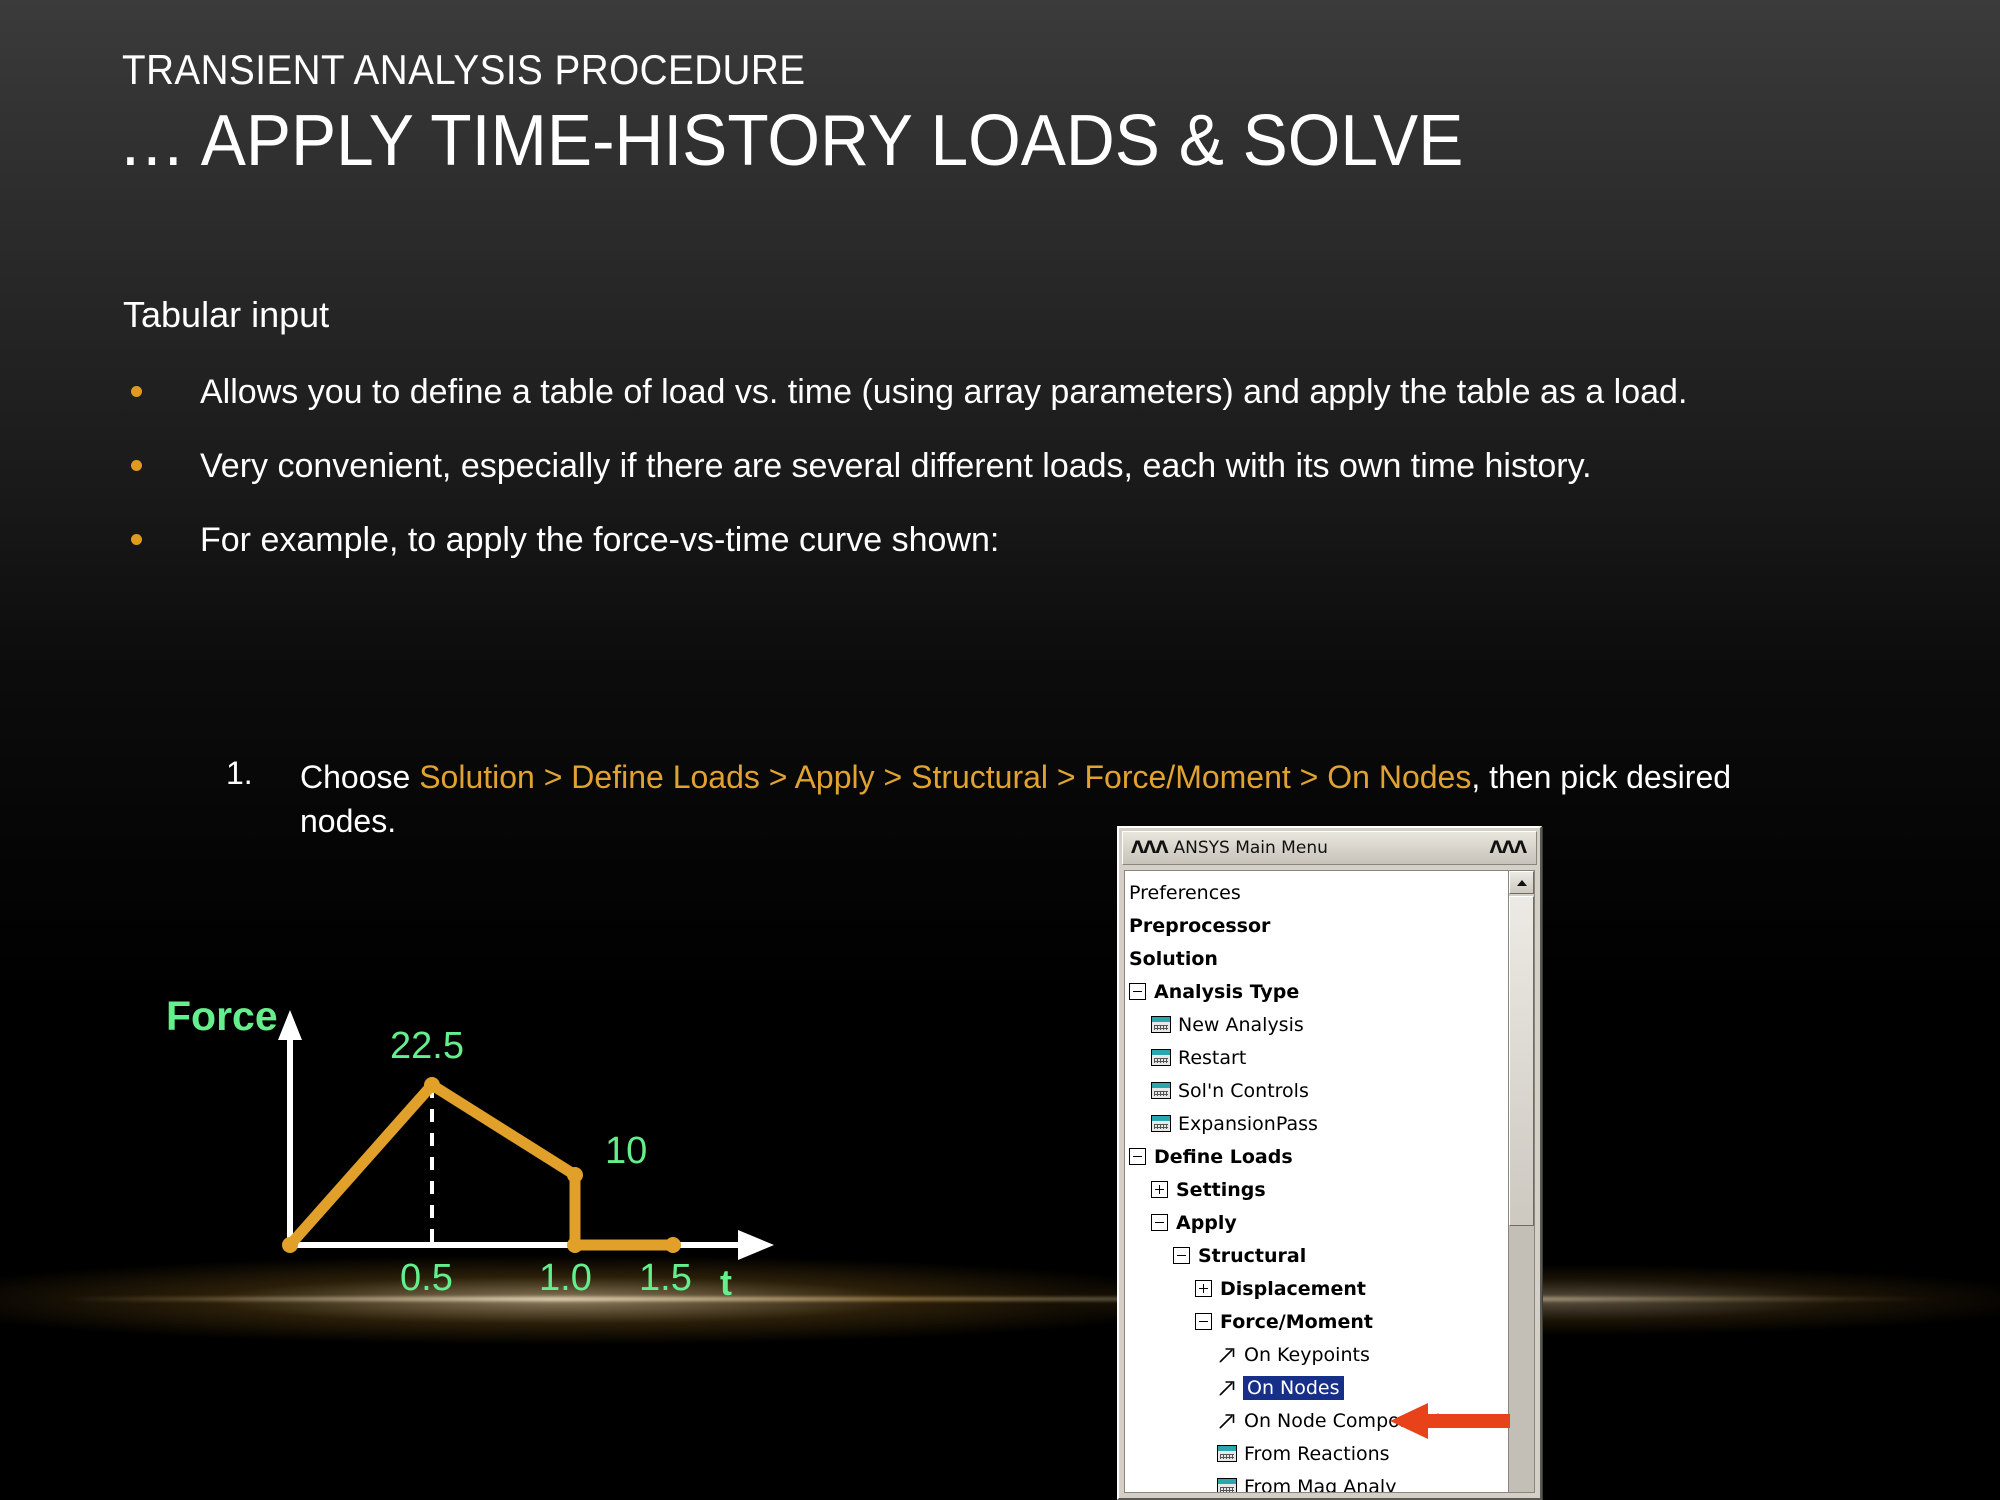  What do you see at coordinates (427, 1046) in the screenshot?
I see `peak-value-label: 22.5` at bounding box center [427, 1046].